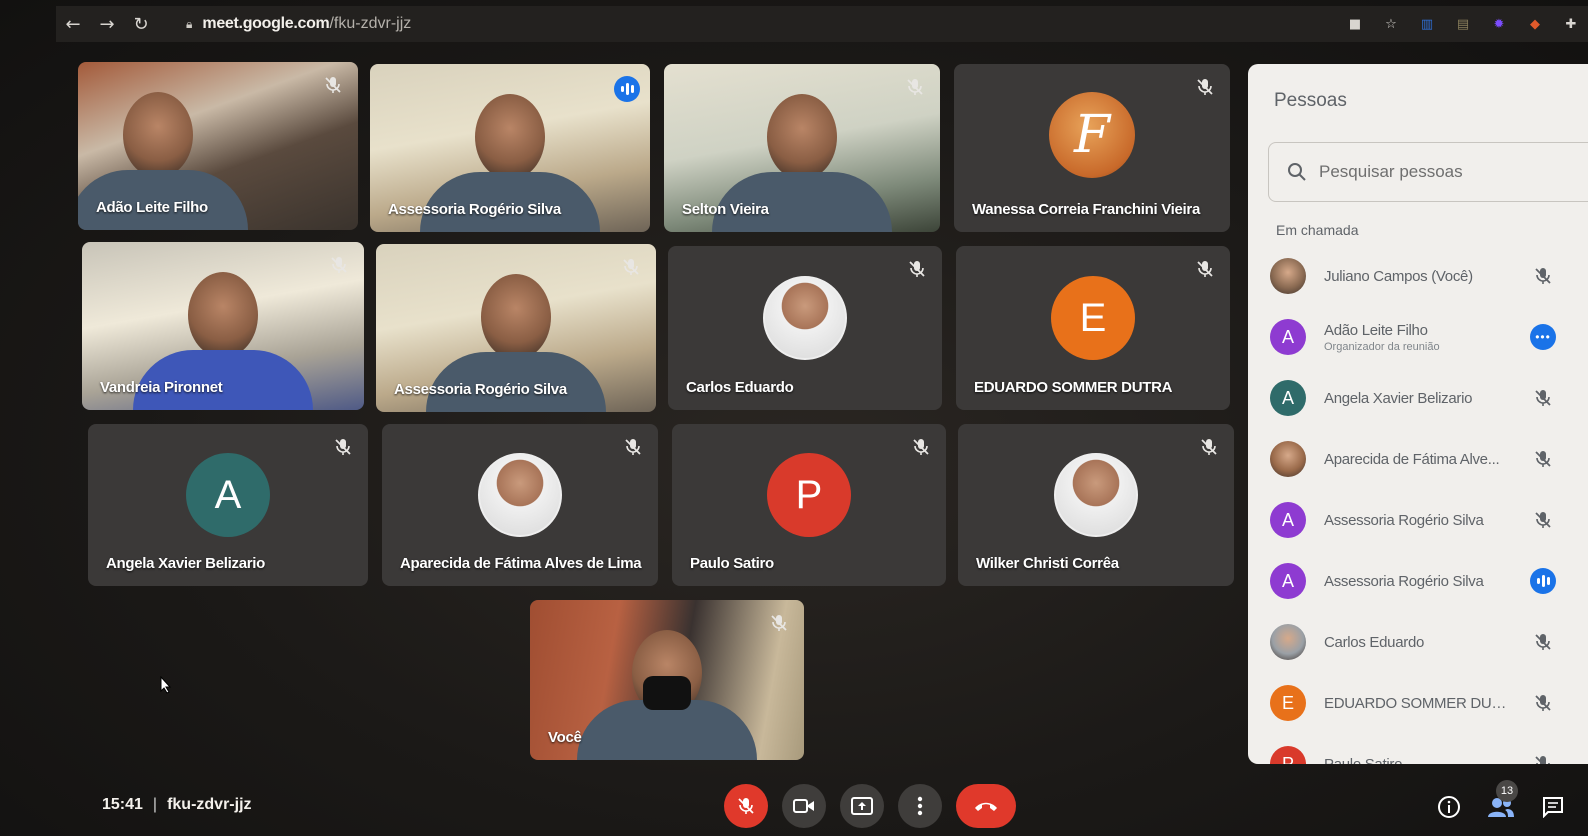  I want to click on participant-row: P Paulo Satiro, so click(1429, 749).